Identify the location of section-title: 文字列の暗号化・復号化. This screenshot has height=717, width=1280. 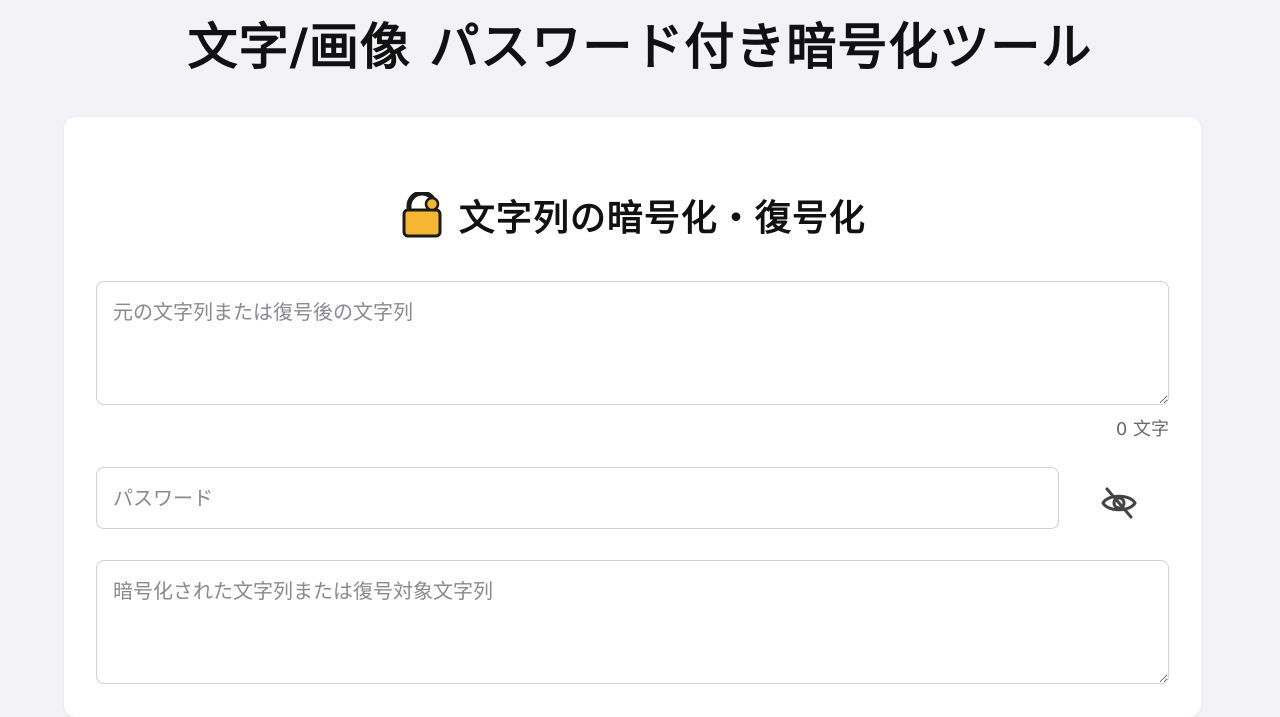
(662, 218).